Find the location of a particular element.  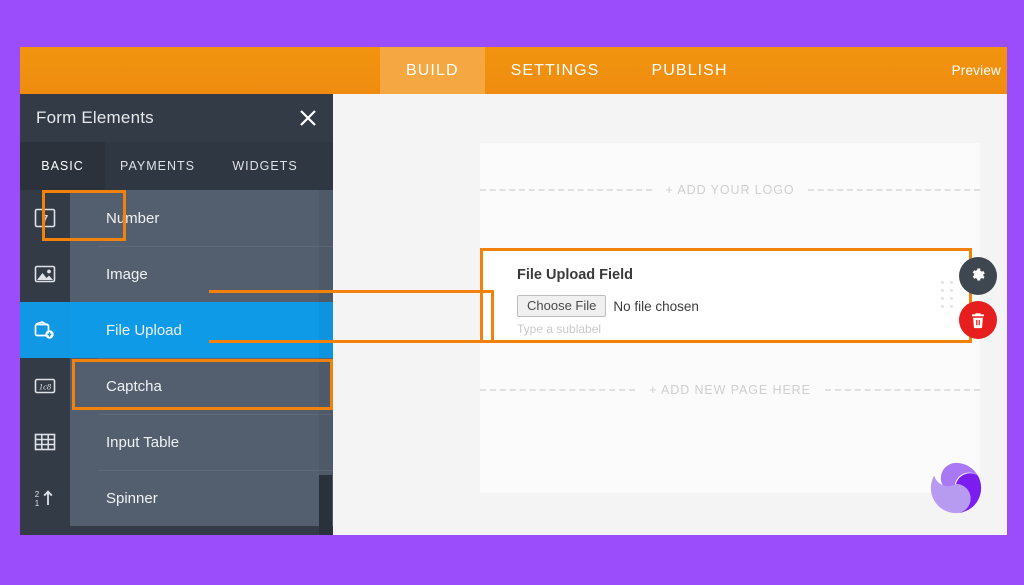

element-label-captcha: Captcha is located at coordinates (201, 386).